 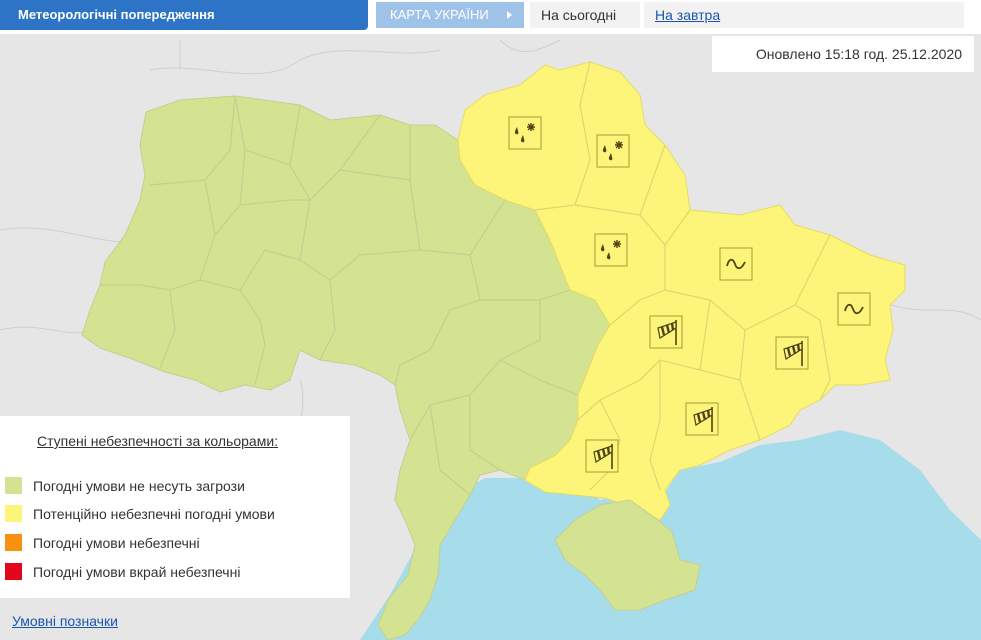 What do you see at coordinates (439, 14) in the screenshot?
I see `tab-ukraine-map-label: КАРТА УКРАЇНИ` at bounding box center [439, 14].